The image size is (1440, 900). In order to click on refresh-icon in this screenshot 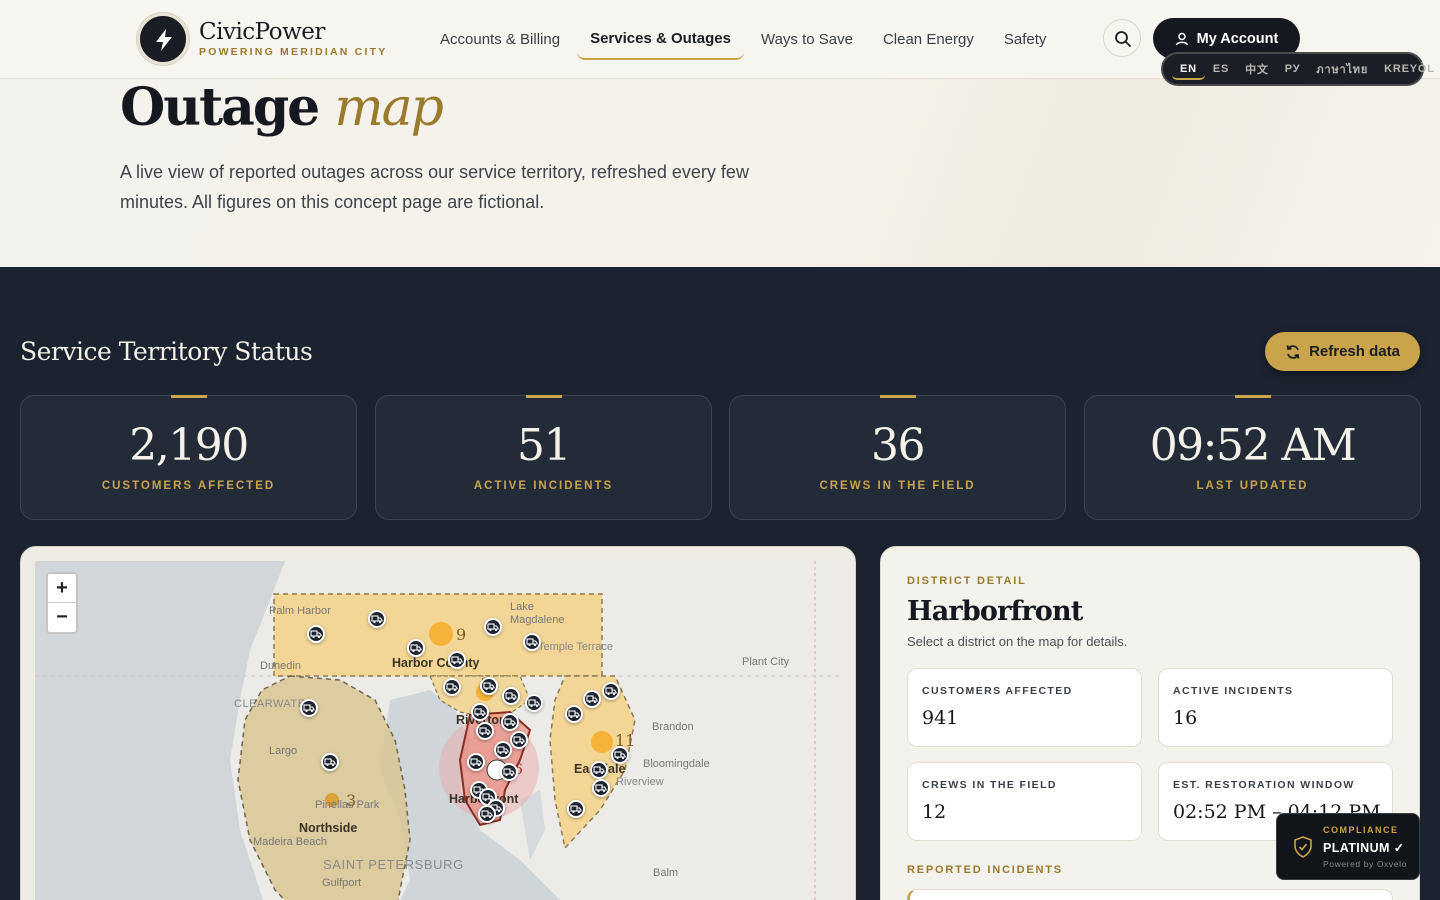, I will do `click(1293, 351)`.